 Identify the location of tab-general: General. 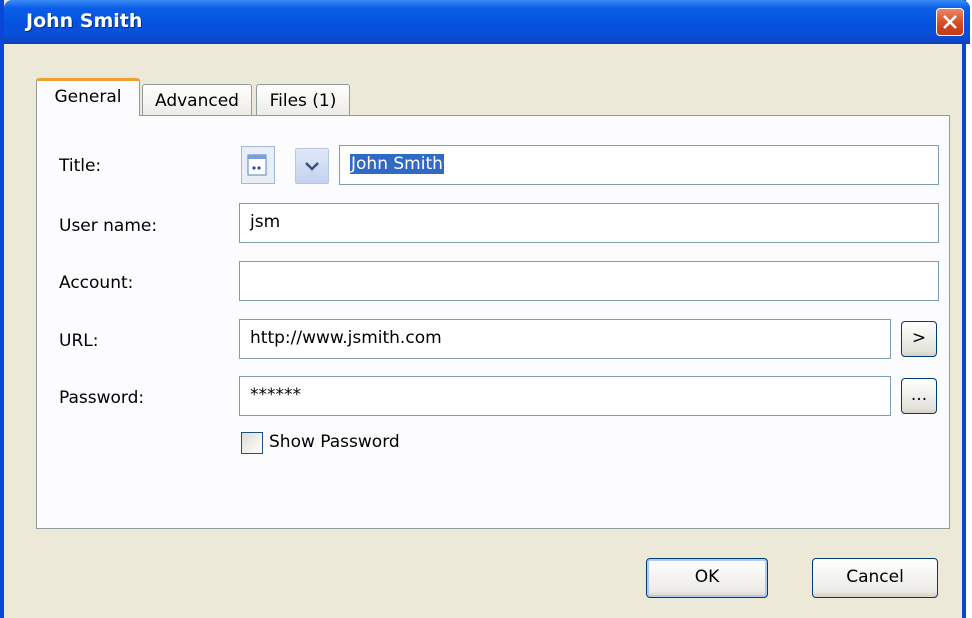
(88, 97).